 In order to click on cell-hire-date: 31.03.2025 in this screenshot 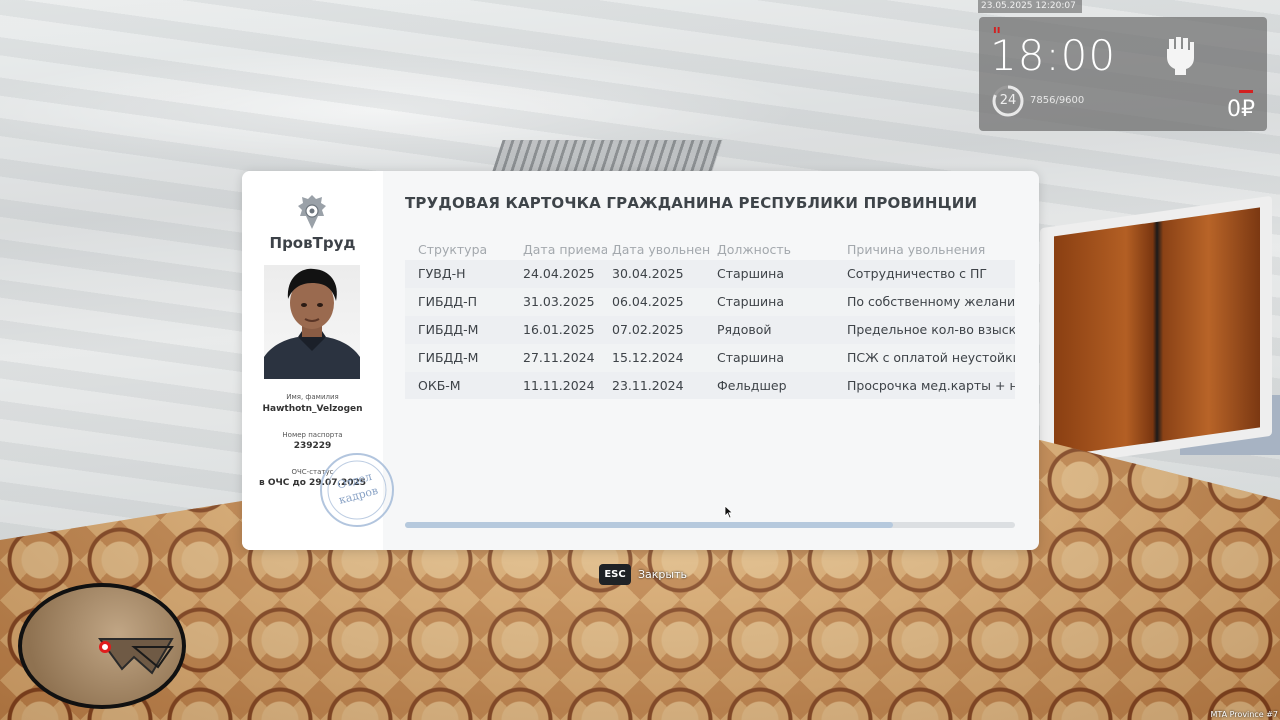, I will do `click(559, 301)`.